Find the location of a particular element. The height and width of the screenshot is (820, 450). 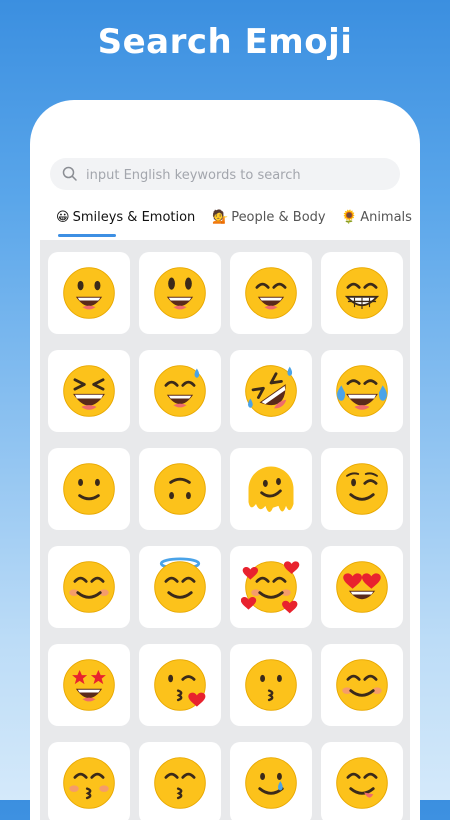

face-with-tears-of-joy-icon is located at coordinates (362, 391).